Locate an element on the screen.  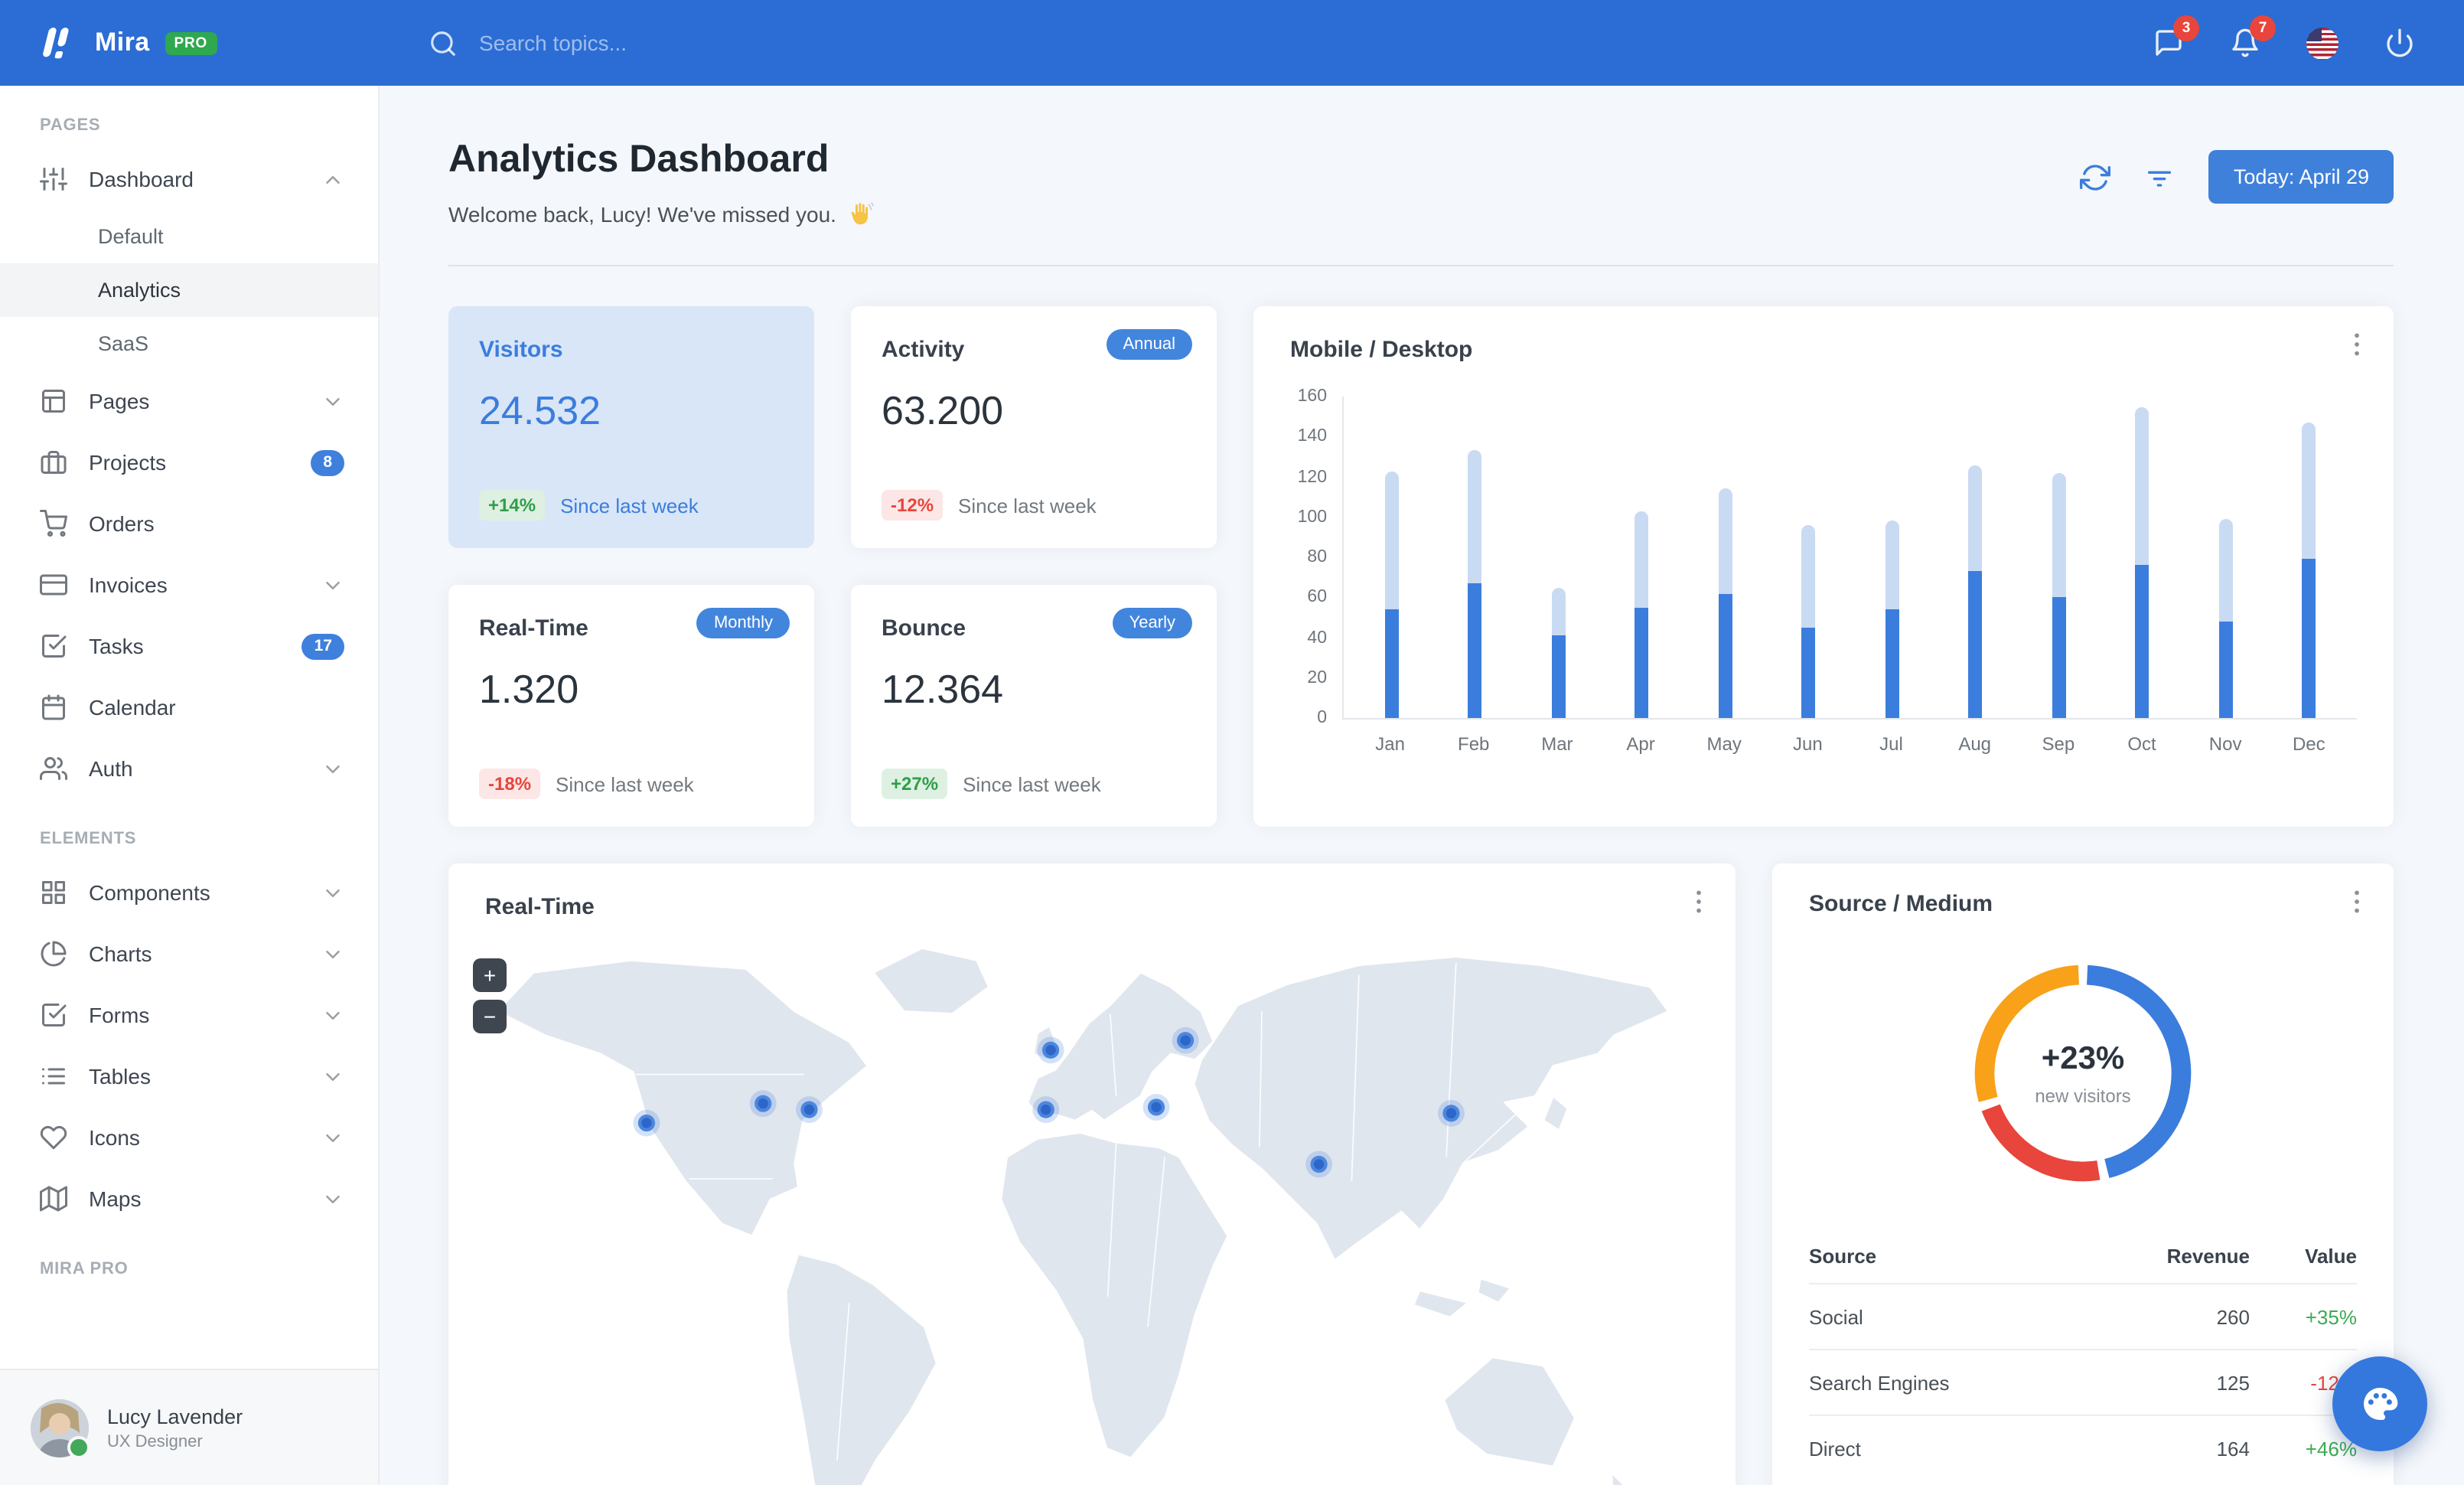
bar-jul is located at coordinates (1892, 557).